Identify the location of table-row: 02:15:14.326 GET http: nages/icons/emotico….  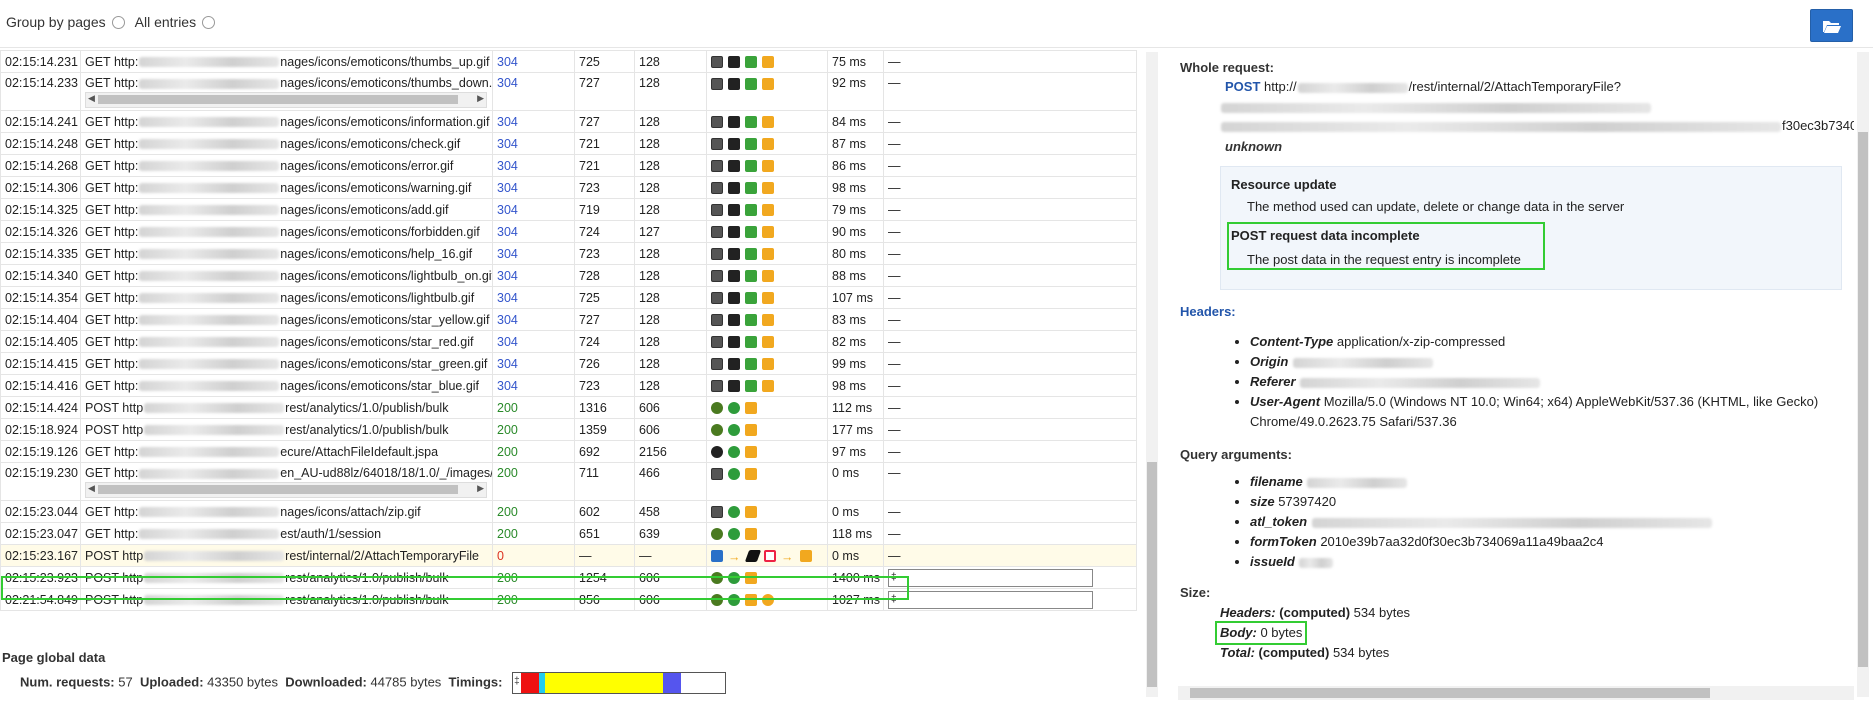
(568, 231).